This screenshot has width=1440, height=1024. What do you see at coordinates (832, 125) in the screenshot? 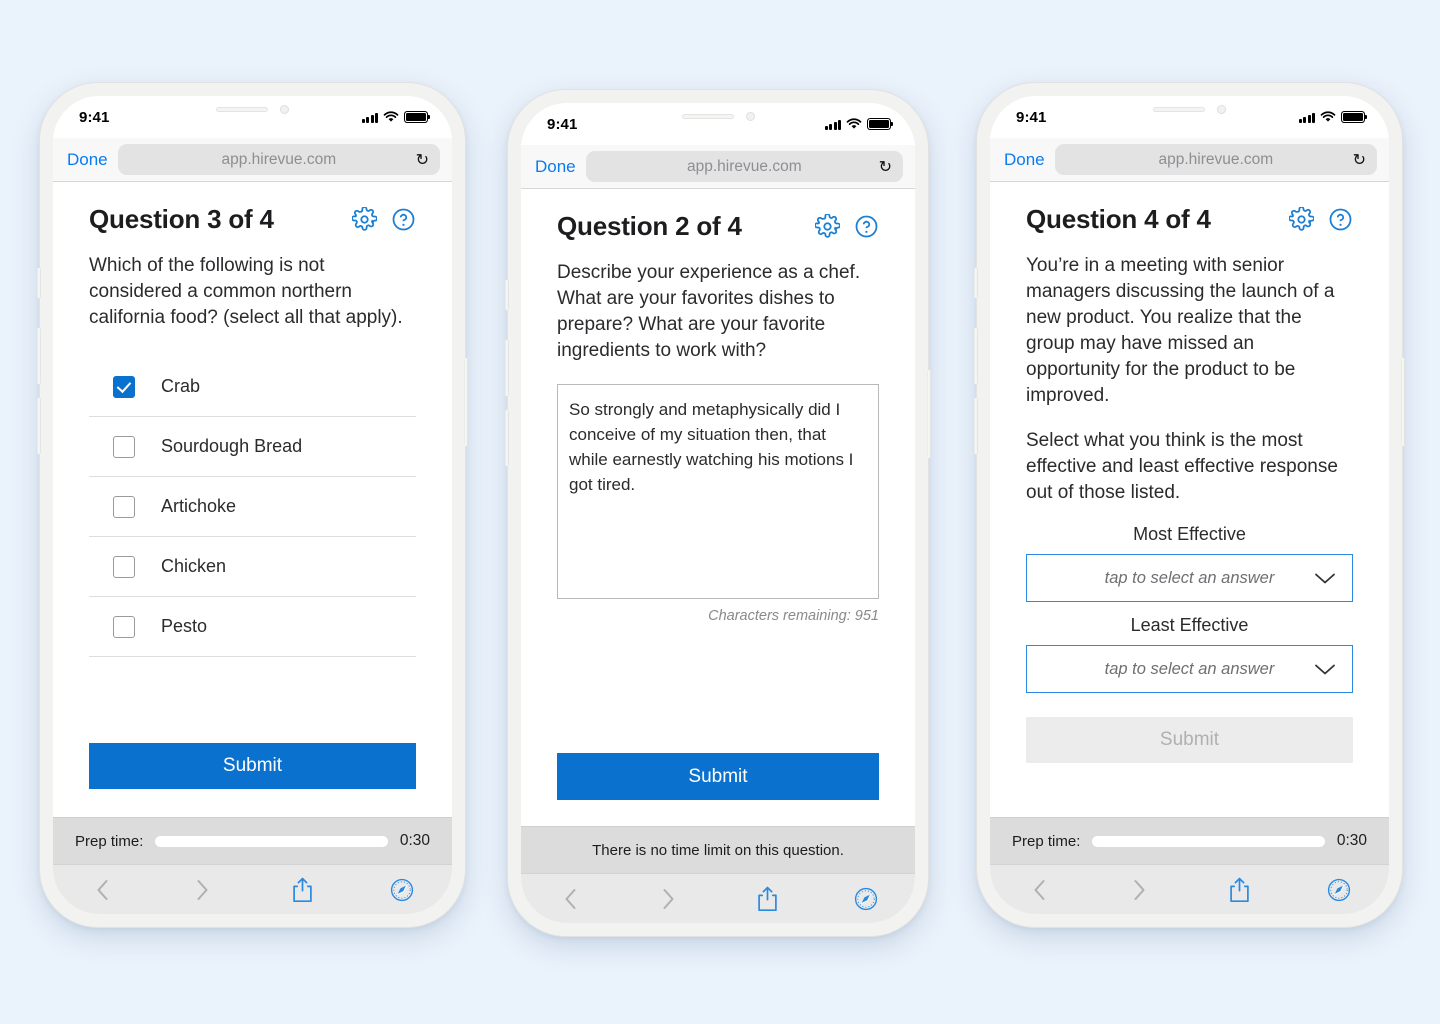
I see `cellular-signal-icon` at bounding box center [832, 125].